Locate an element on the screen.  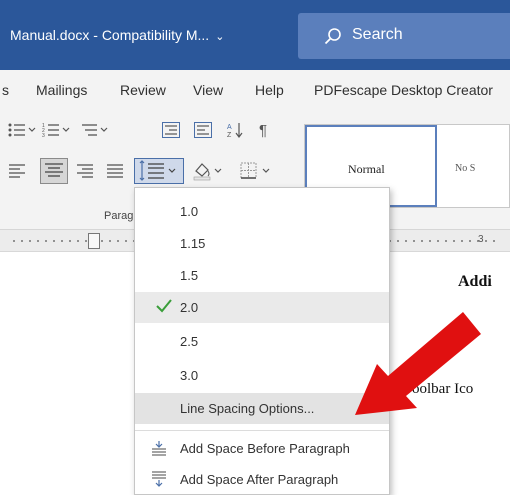
sort-icon: AZ is located at coordinates (235, 130).